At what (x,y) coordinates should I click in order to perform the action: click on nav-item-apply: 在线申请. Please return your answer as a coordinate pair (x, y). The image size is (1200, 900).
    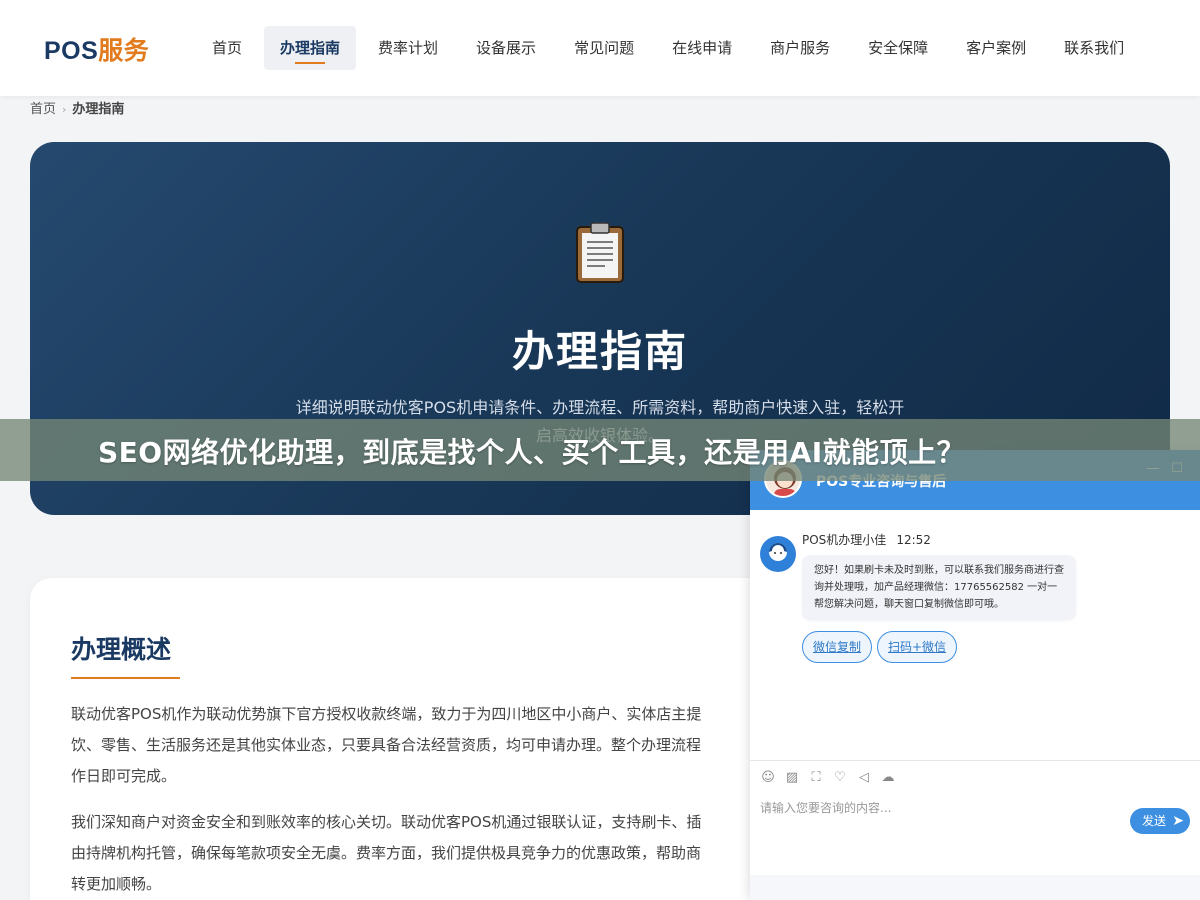
    Looking at the image, I should click on (702, 48).